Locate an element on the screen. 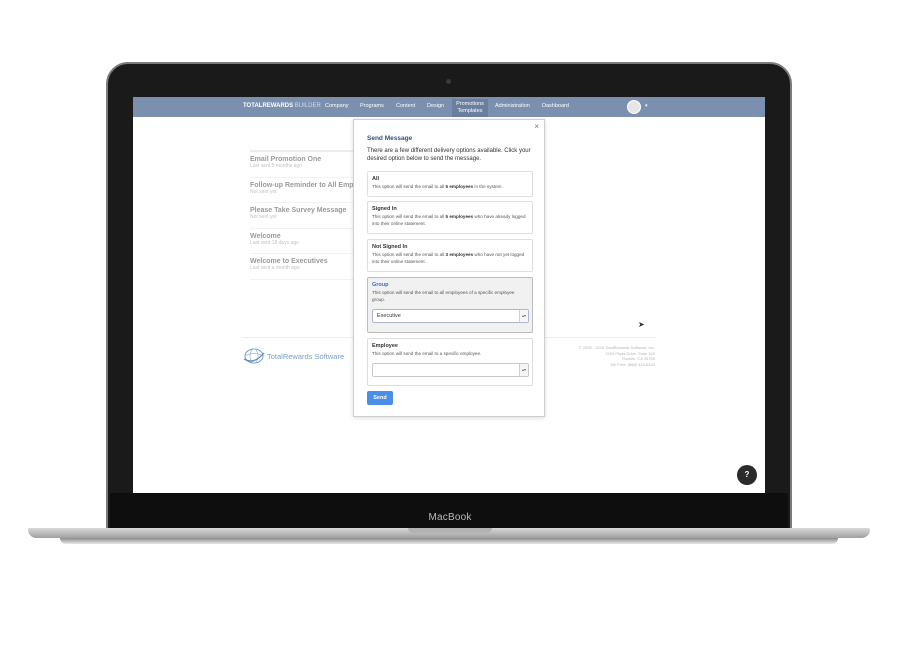  laptop-bezel is located at coordinates (449, 511).